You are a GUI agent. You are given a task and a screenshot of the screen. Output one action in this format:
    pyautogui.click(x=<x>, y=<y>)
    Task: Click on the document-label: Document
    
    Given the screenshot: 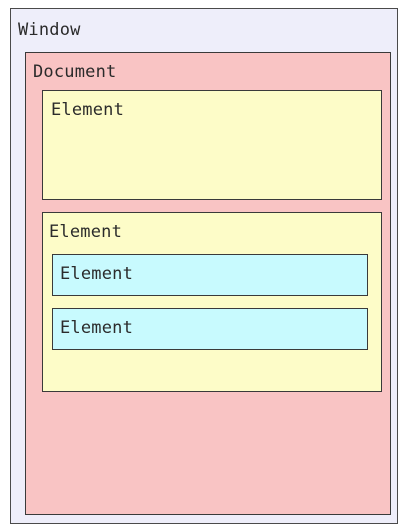 What is the action you would take?
    pyautogui.click(x=75, y=72)
    